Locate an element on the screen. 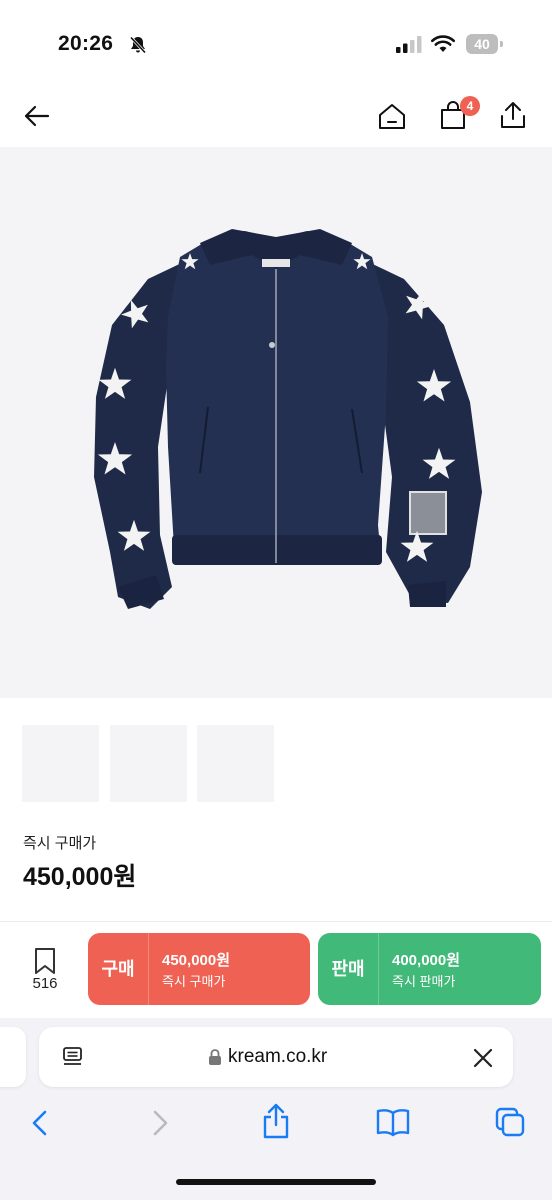  share-icon is located at coordinates (513, 115).